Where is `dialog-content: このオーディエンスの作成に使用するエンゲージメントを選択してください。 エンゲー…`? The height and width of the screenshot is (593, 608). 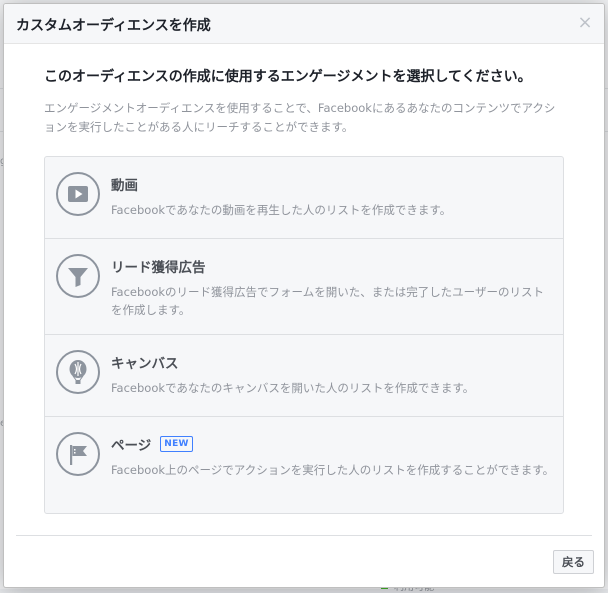 dialog-content: このオーディエンスの作成に使用するエンゲージメントを選択してください。 エンゲー… is located at coordinates (304, 101).